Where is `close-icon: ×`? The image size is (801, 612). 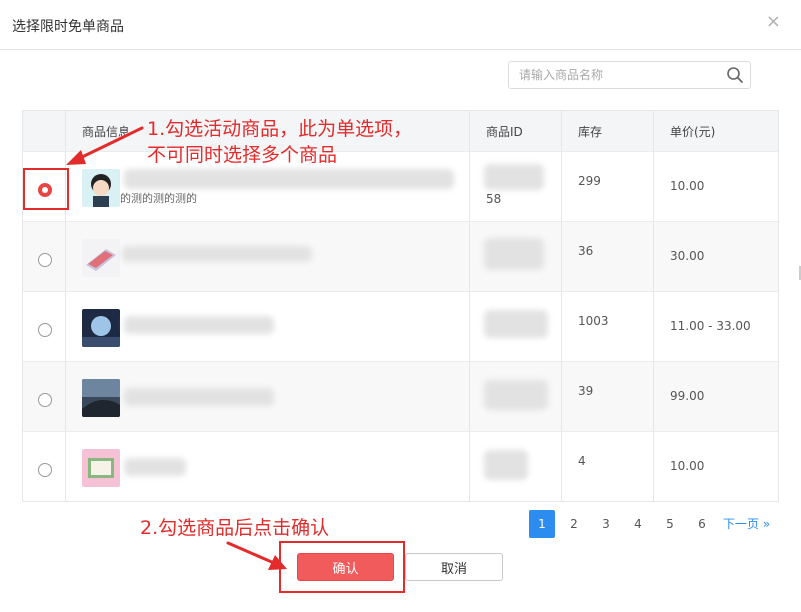
close-icon: × is located at coordinates (773, 22).